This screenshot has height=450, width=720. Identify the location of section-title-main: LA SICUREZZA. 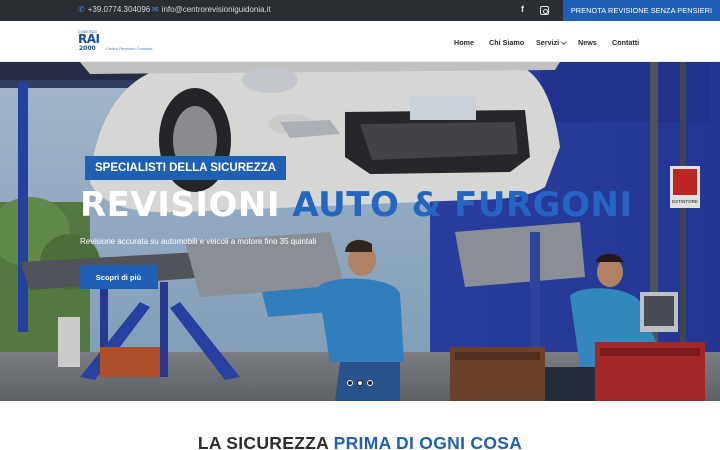
(263, 441).